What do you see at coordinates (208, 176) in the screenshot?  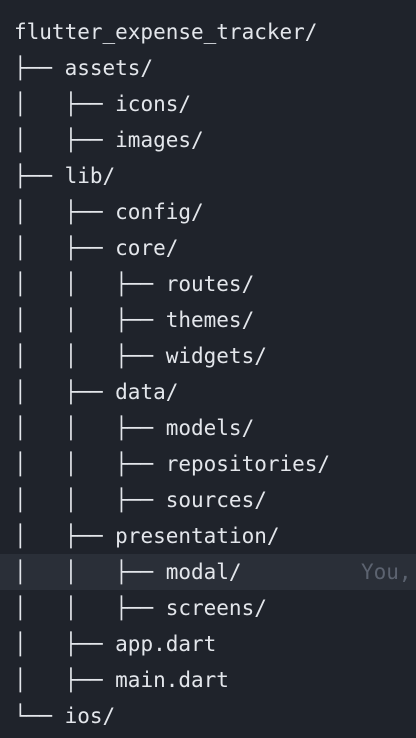 I see `tree-line-lib: ├── lib/` at bounding box center [208, 176].